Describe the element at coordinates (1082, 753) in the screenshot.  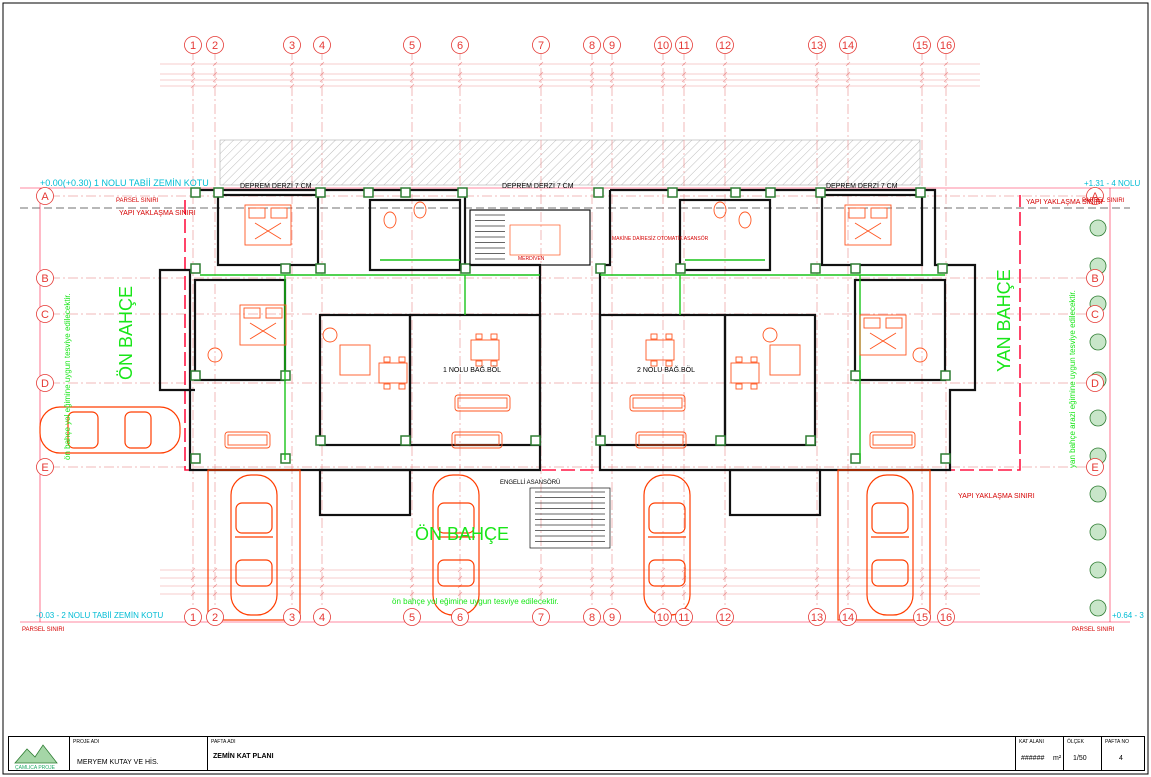
I see `tb-scale: ÖLÇEK 1/50` at that location.